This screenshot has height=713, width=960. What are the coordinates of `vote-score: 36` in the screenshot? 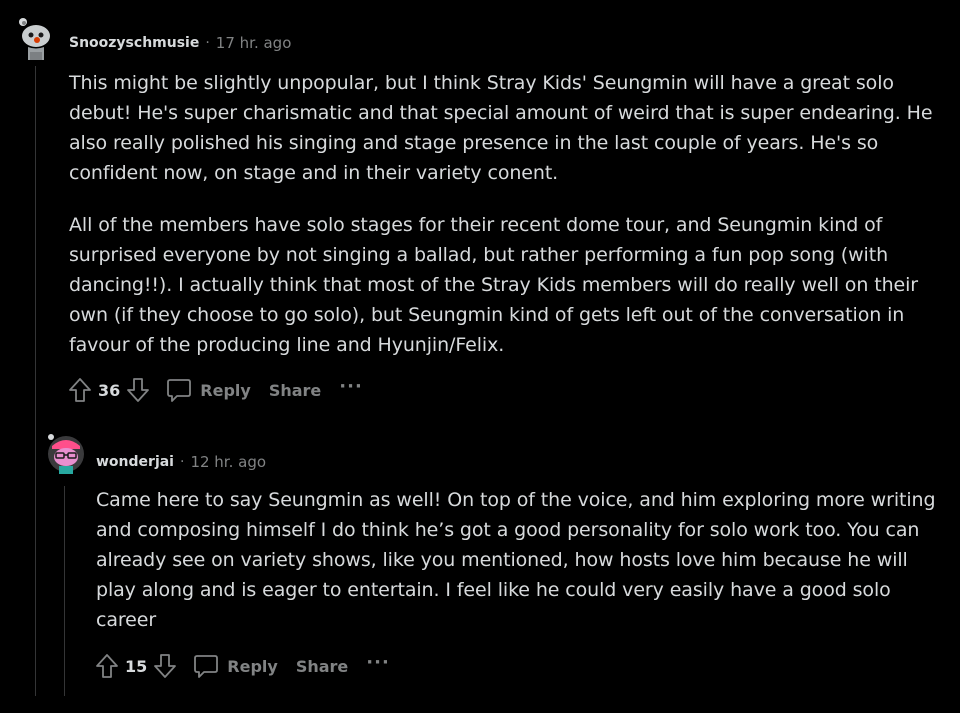 It's located at (109, 390).